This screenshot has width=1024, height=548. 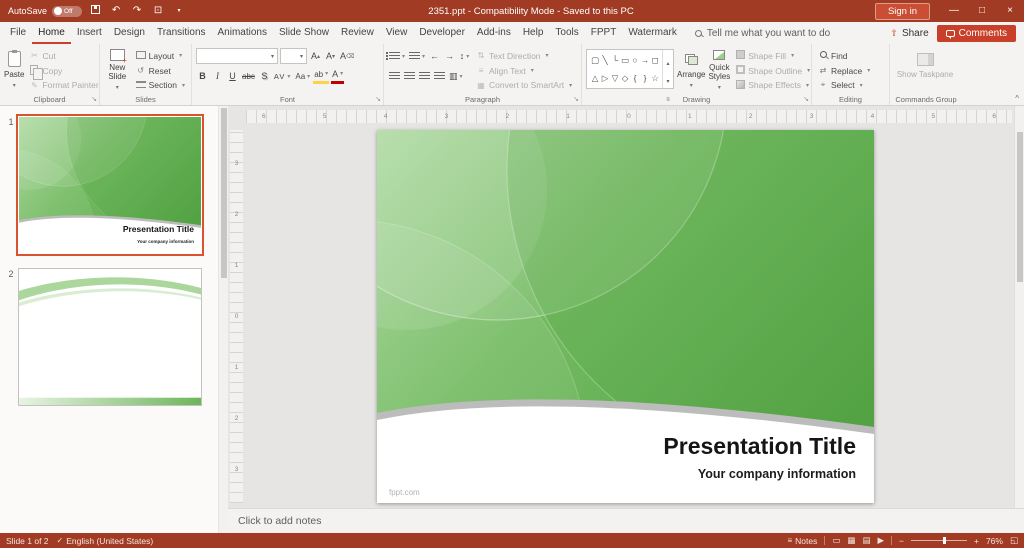 What do you see at coordinates (315, 56) in the screenshot?
I see `increase-font-size-button: A ▴` at bounding box center [315, 56].